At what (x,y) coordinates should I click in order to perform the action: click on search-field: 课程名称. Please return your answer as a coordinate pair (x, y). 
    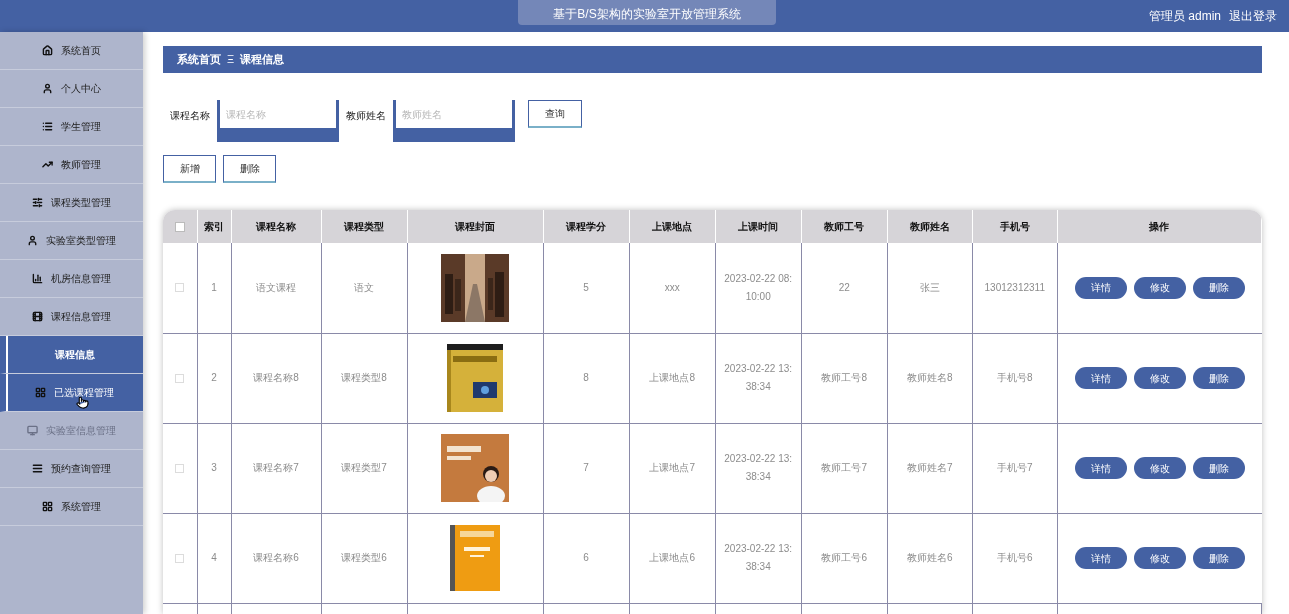
    Looking at the image, I should click on (278, 121).